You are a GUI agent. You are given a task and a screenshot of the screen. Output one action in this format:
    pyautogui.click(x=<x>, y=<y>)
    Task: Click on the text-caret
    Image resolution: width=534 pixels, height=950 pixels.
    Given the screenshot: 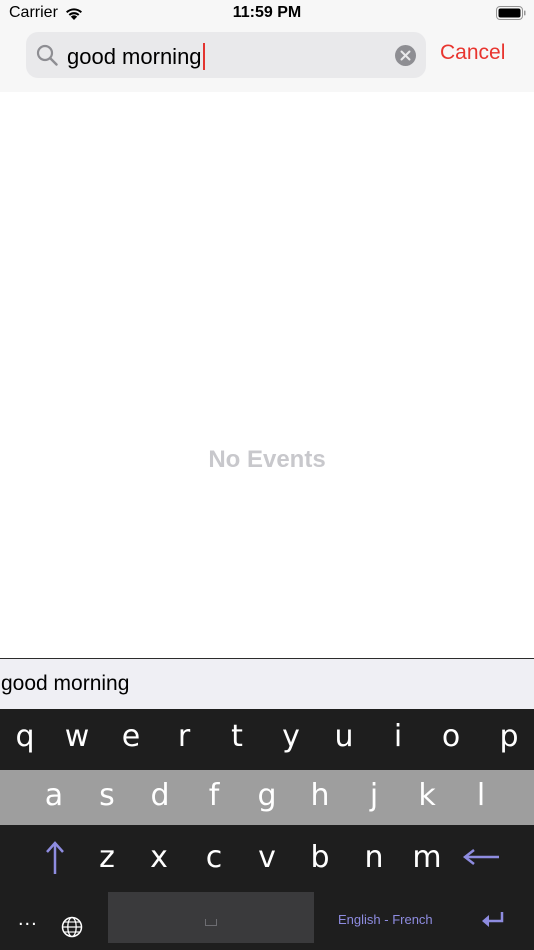 What is the action you would take?
    pyautogui.click(x=203, y=56)
    